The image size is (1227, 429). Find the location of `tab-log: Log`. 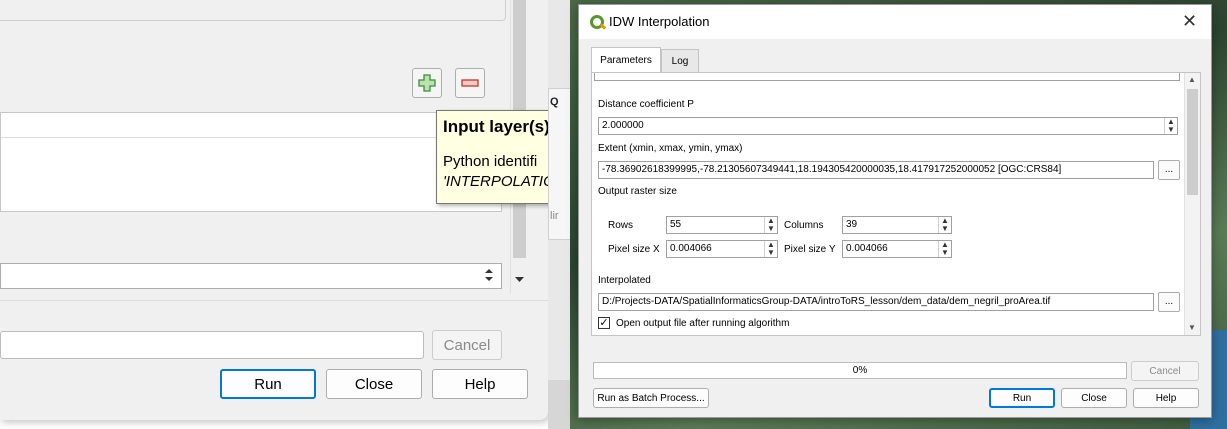

tab-log: Log is located at coordinates (680, 61).